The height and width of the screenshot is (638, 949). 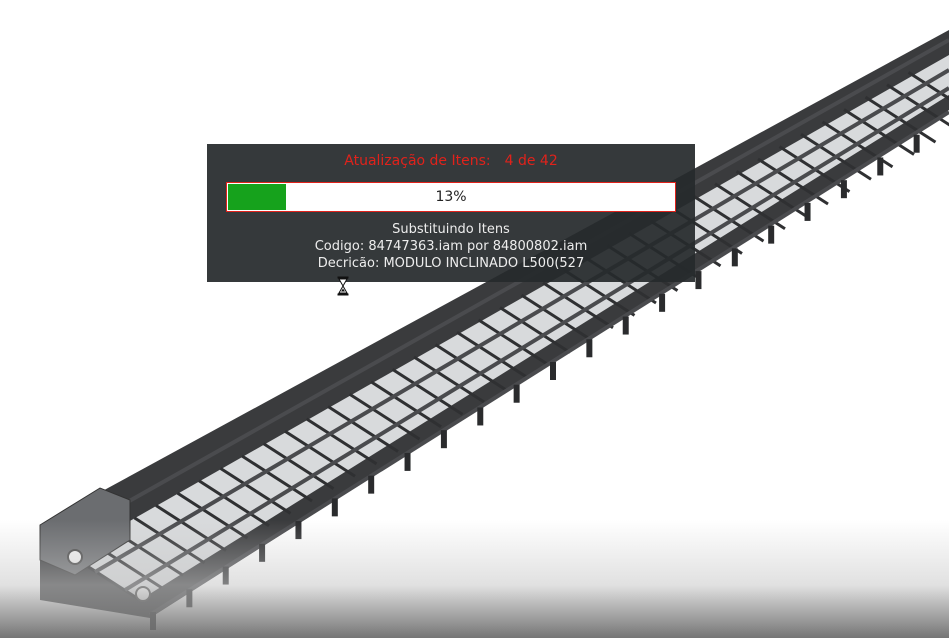 What do you see at coordinates (451, 263) in the screenshot?
I see `description-line: Decricão: MODULO INCLINADO L500(527` at bounding box center [451, 263].